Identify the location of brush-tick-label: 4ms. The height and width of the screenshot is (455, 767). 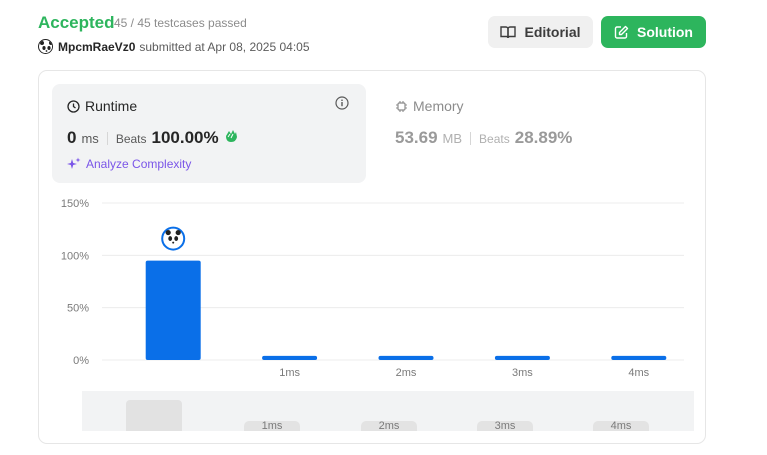
(621, 426).